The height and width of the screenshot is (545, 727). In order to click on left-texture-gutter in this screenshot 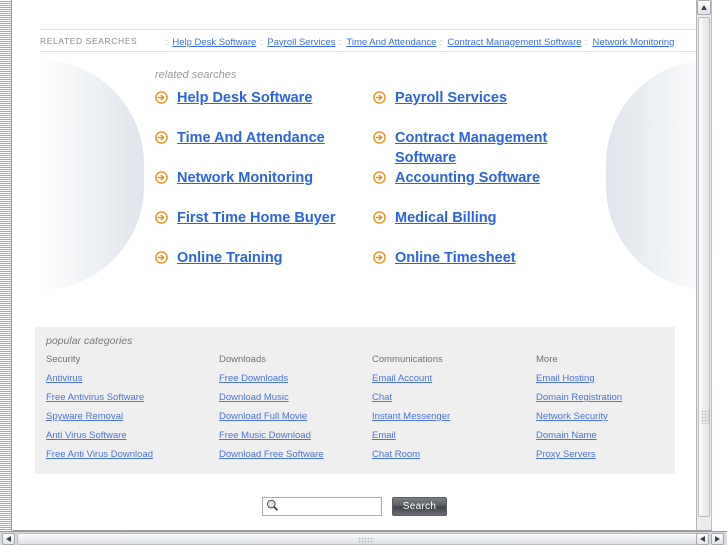, I will do `click(6, 265)`.